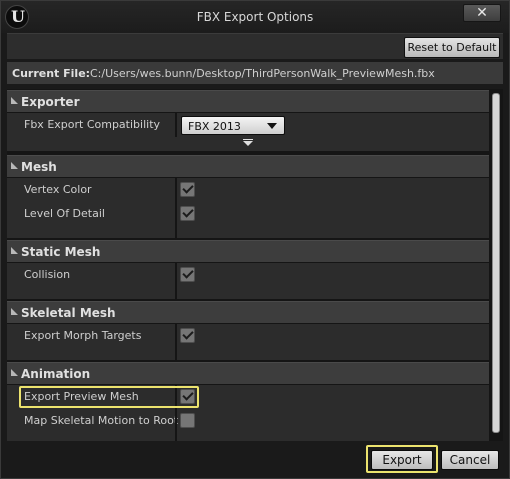 The height and width of the screenshot is (479, 510). I want to click on details-scrollbar, so click(496, 263).